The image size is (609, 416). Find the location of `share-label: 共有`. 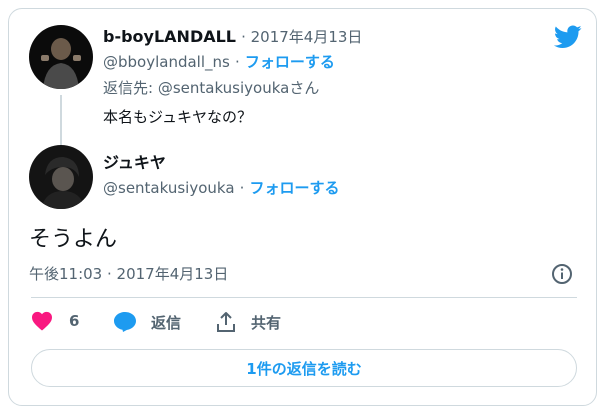

share-label: 共有 is located at coordinates (266, 322).